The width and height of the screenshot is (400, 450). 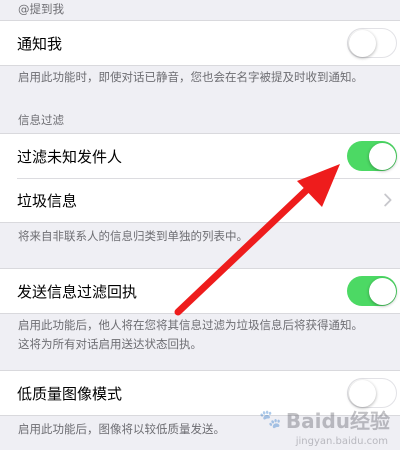 I want to click on send-receipt-toggle, so click(x=372, y=291).